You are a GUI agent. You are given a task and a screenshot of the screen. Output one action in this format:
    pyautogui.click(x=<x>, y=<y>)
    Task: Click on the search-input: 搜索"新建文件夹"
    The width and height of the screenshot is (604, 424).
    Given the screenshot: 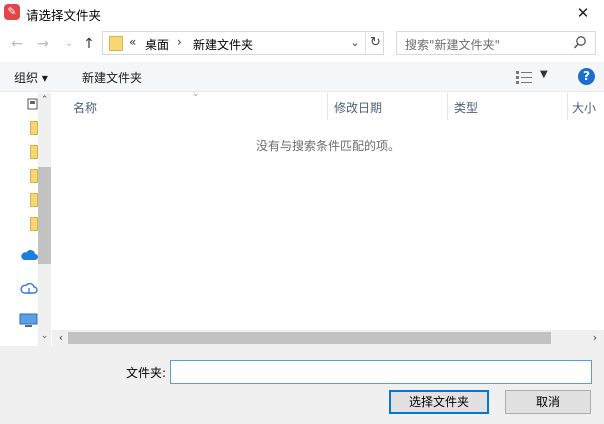 What is the action you would take?
    pyautogui.click(x=452, y=44)
    